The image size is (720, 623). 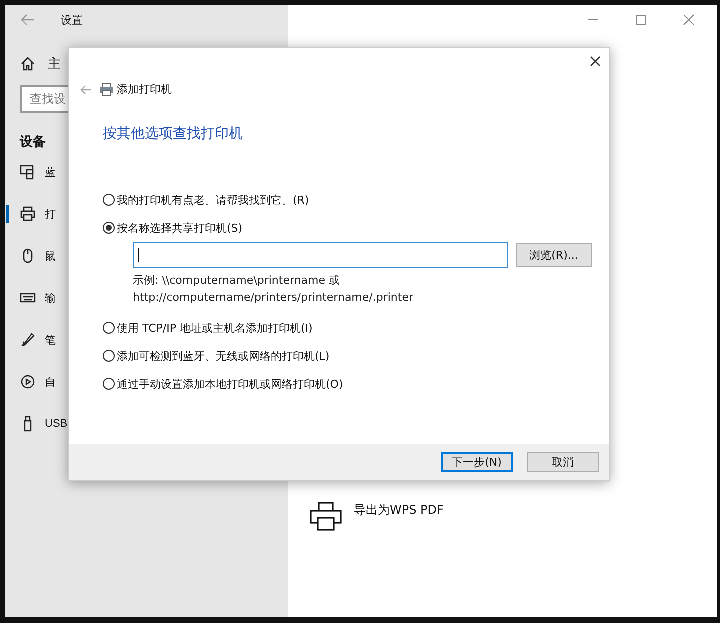 I want to click on dialog-title: 添加打印机, so click(x=144, y=89).